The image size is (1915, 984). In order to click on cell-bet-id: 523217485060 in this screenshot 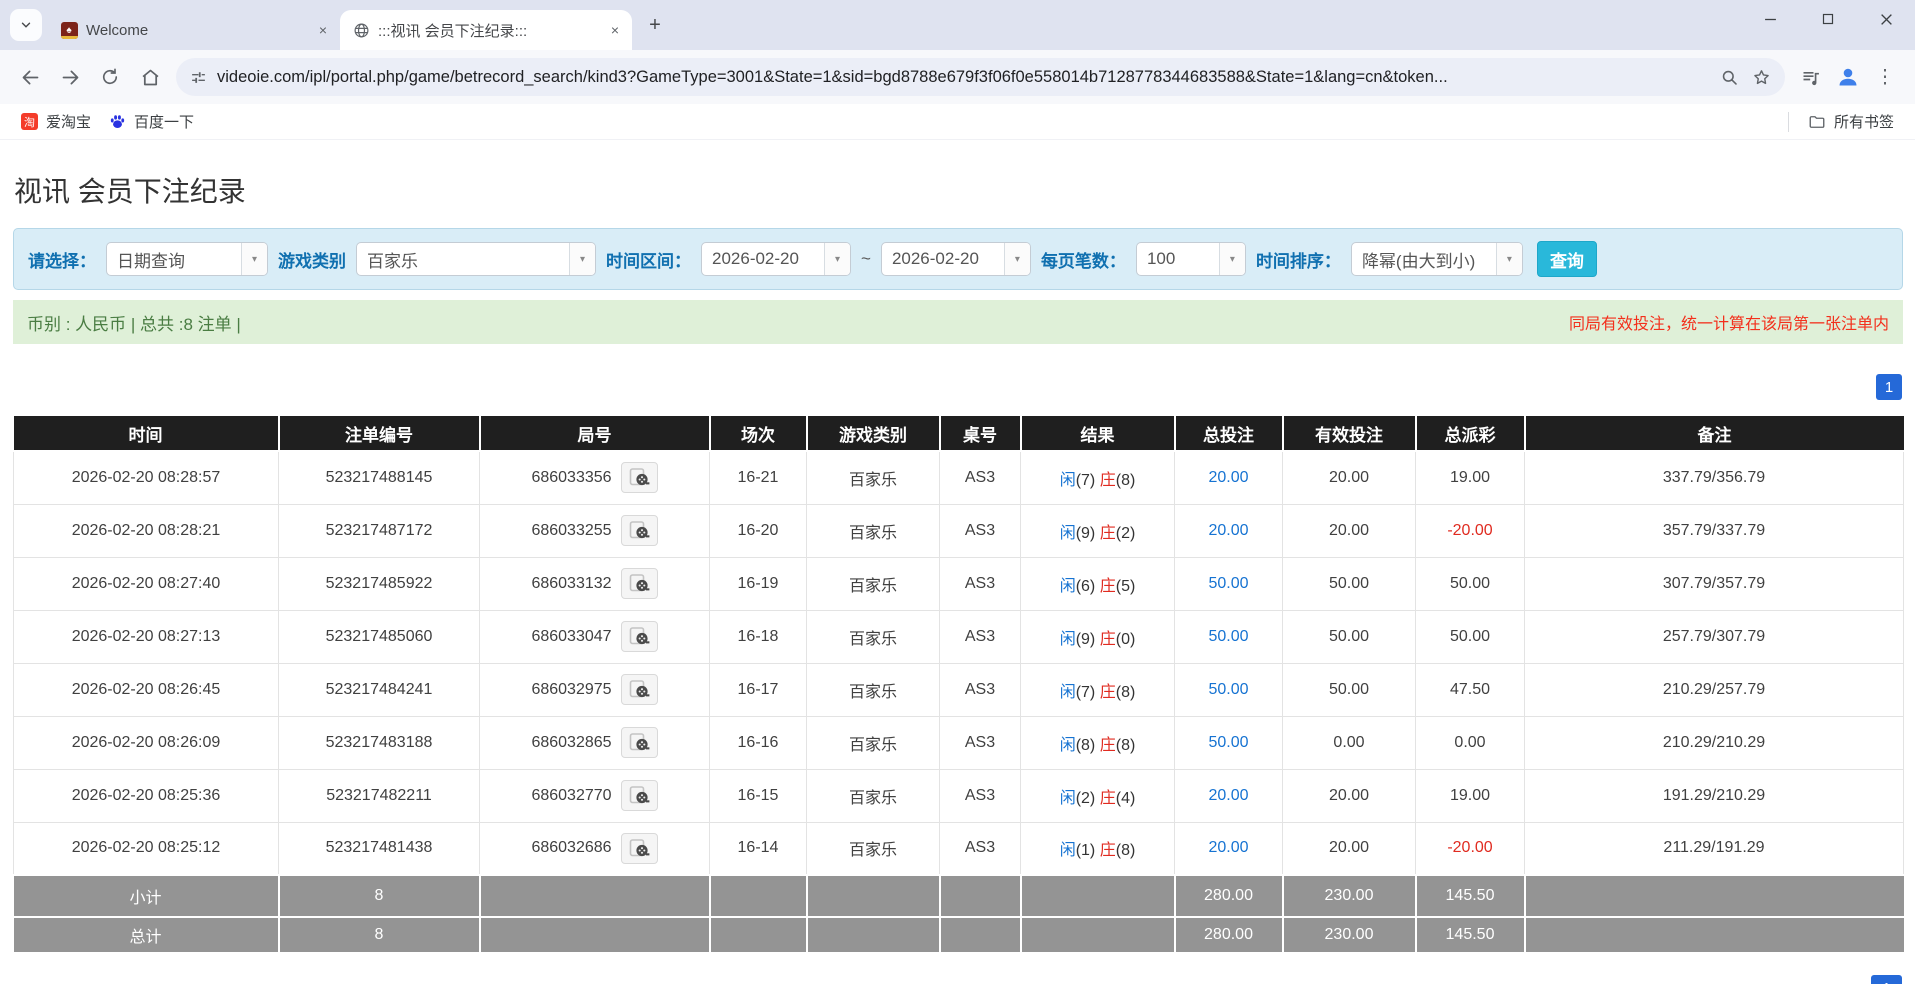, I will do `click(379, 636)`.